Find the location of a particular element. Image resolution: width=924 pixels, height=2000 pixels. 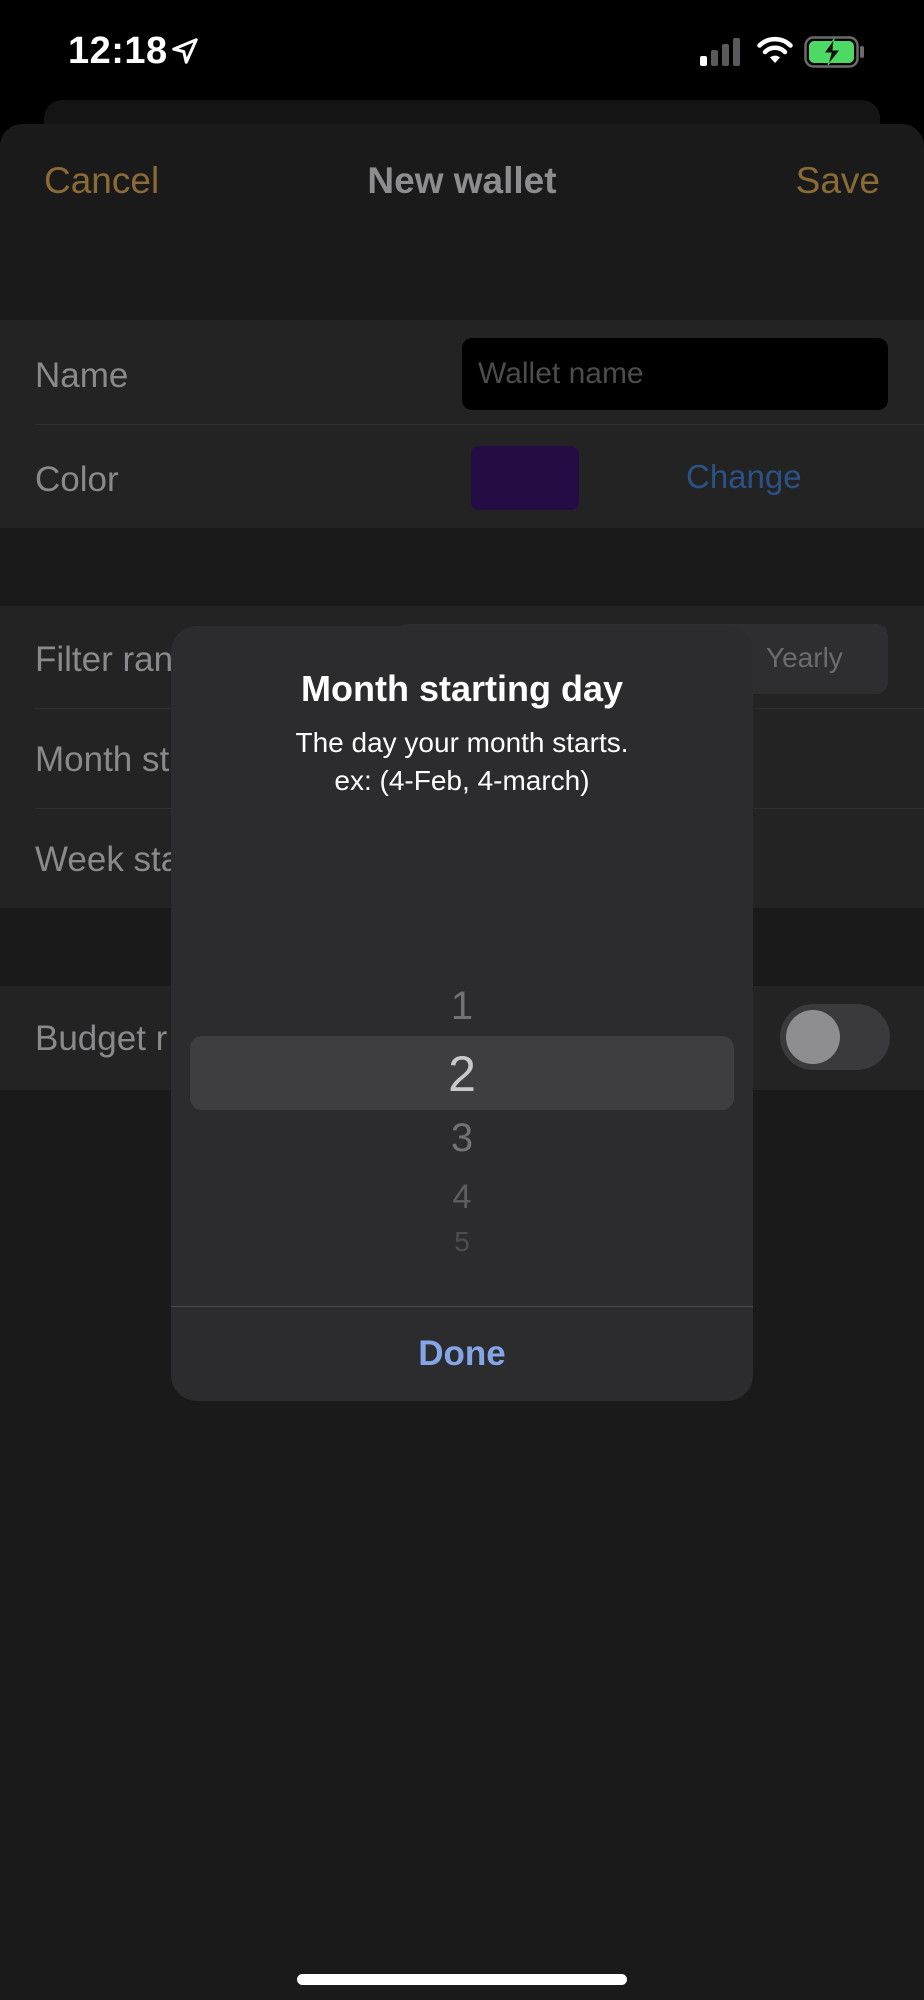

row-divider is located at coordinates (479, 424).